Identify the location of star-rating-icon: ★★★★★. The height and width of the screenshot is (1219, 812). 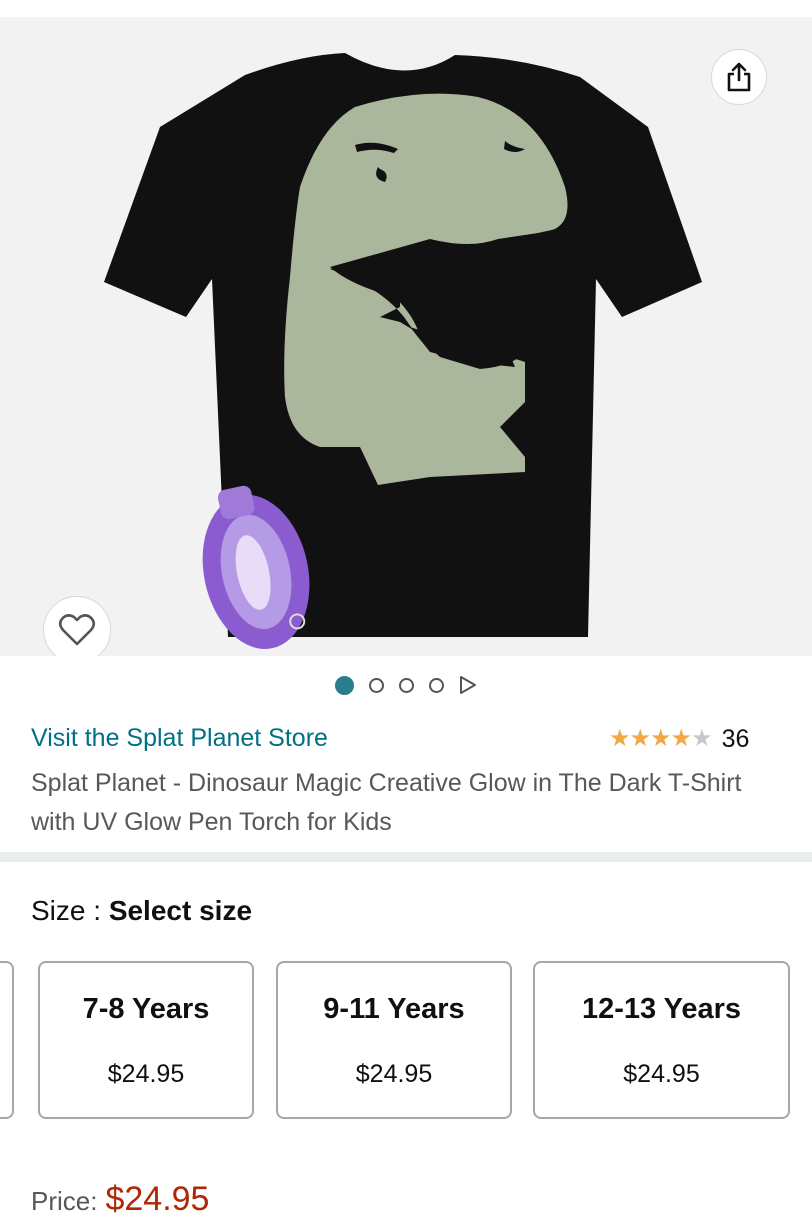
(661, 738).